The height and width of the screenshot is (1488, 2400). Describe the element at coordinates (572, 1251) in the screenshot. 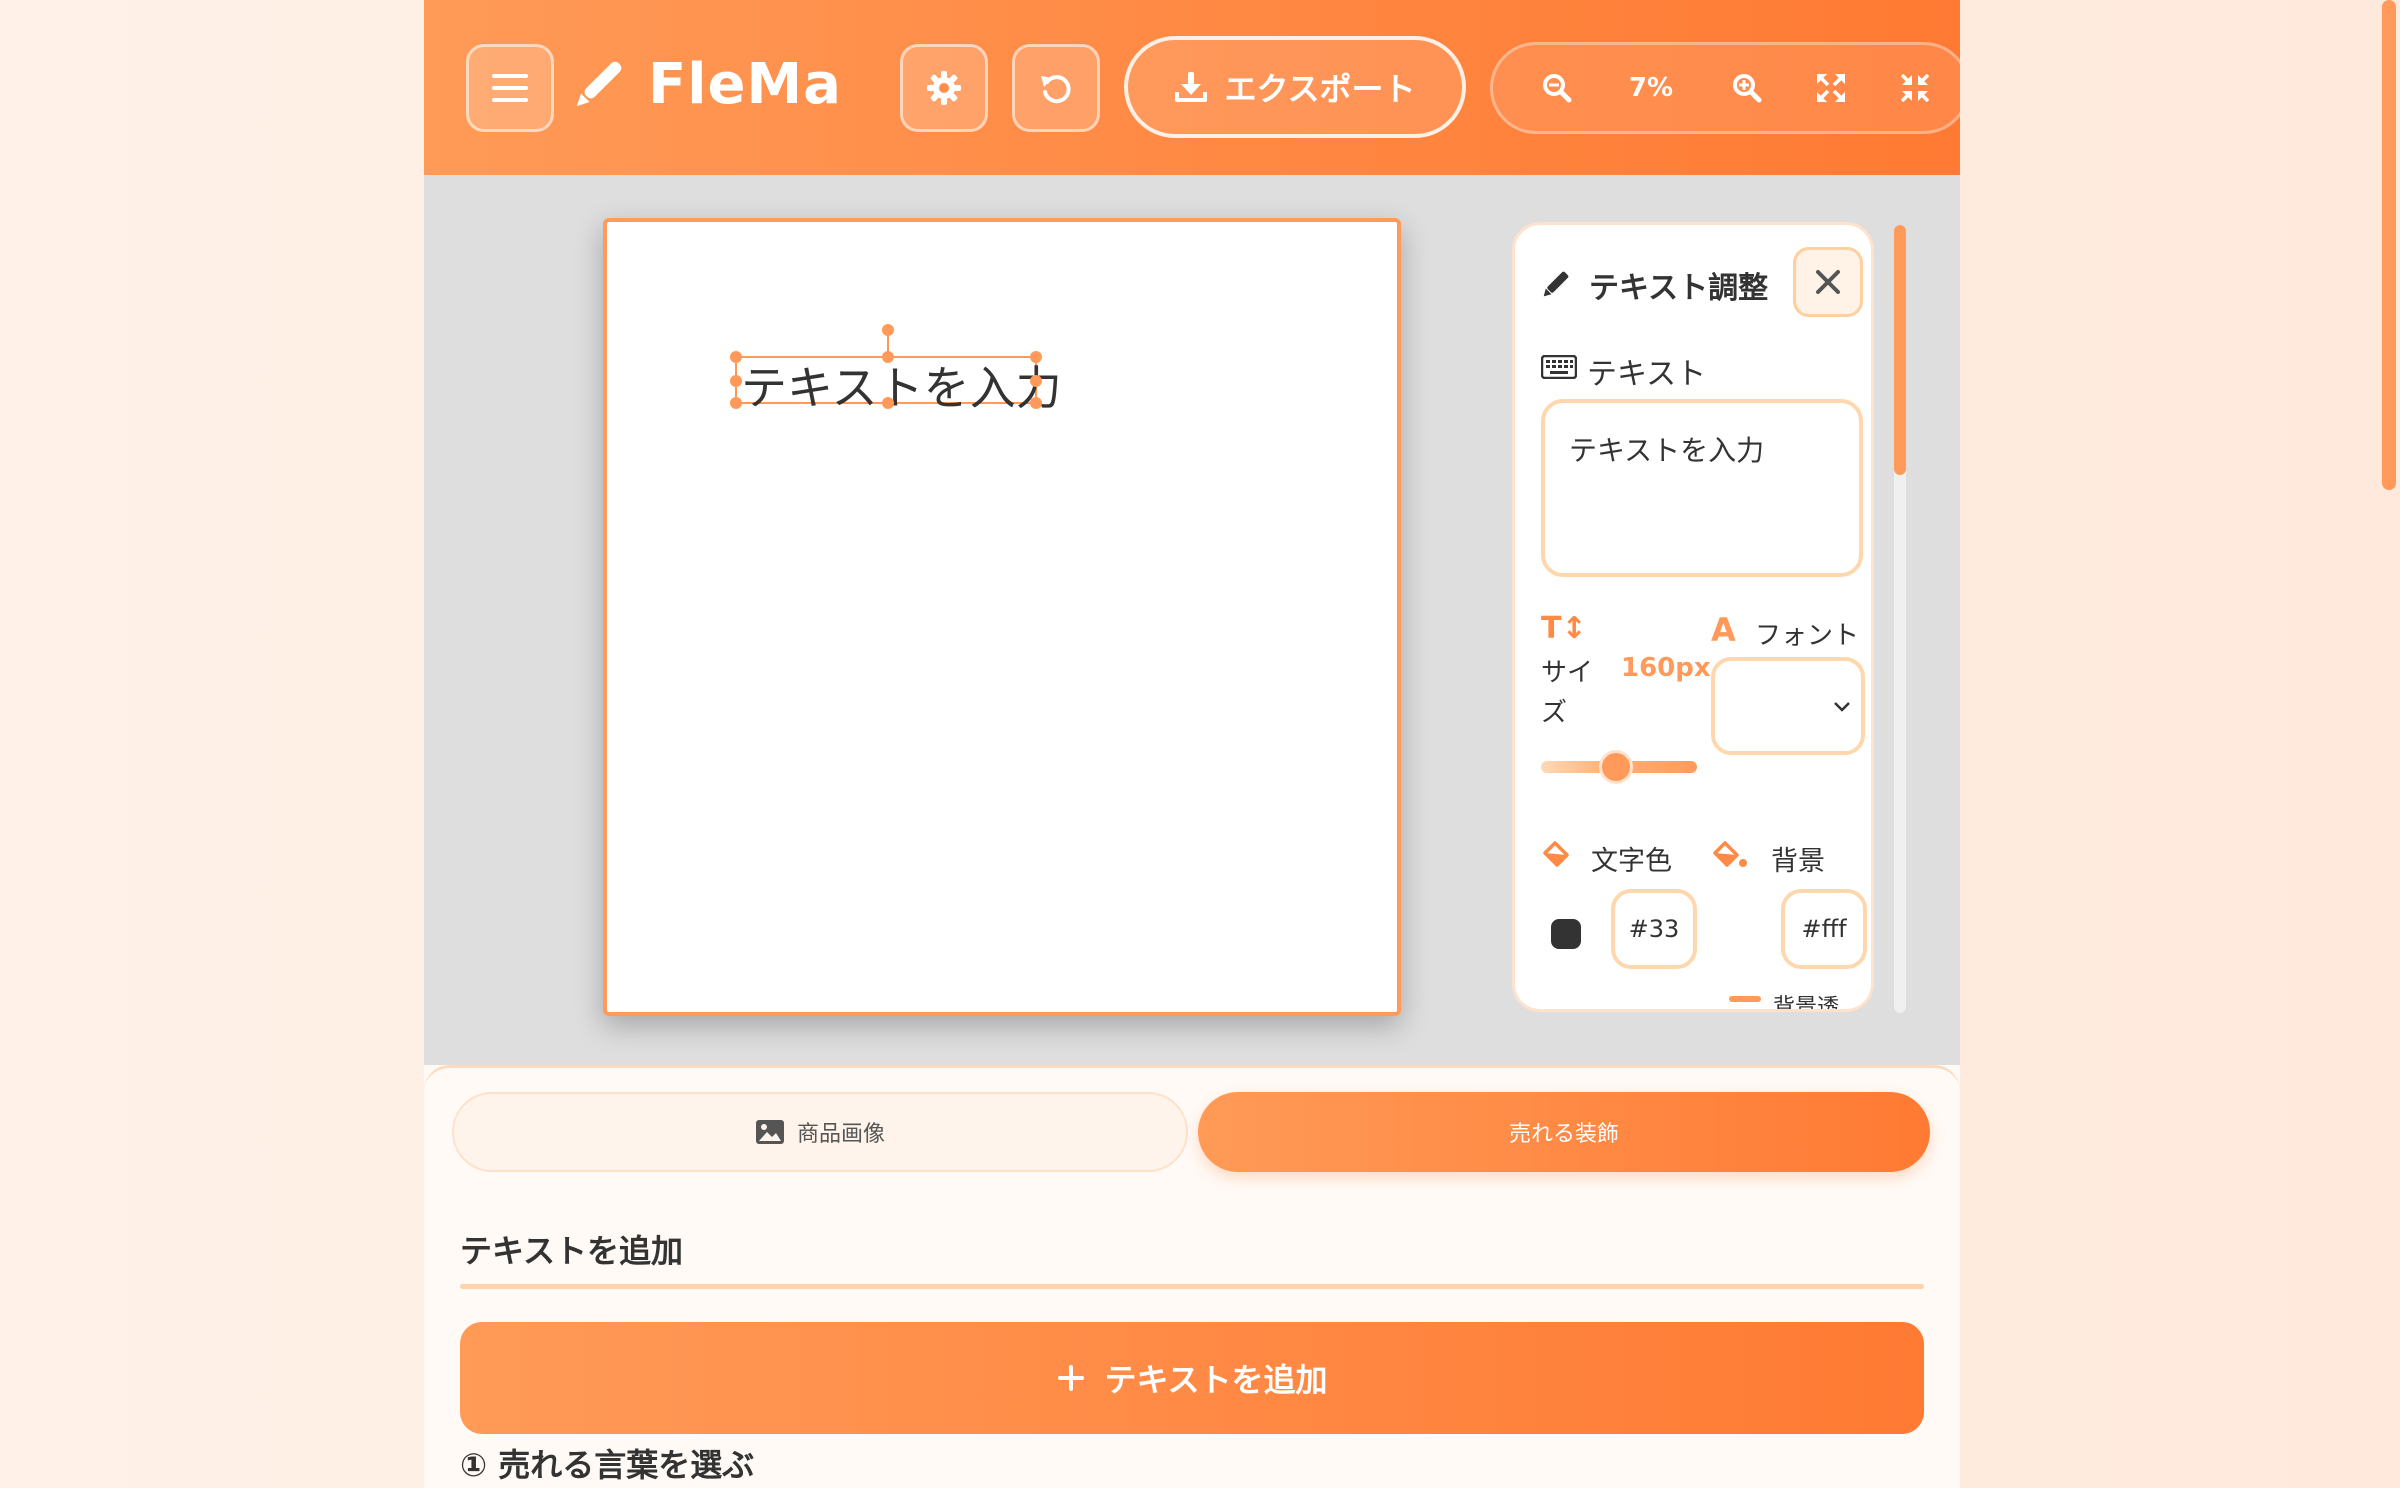

I see `section-title: テキストを追加` at that location.